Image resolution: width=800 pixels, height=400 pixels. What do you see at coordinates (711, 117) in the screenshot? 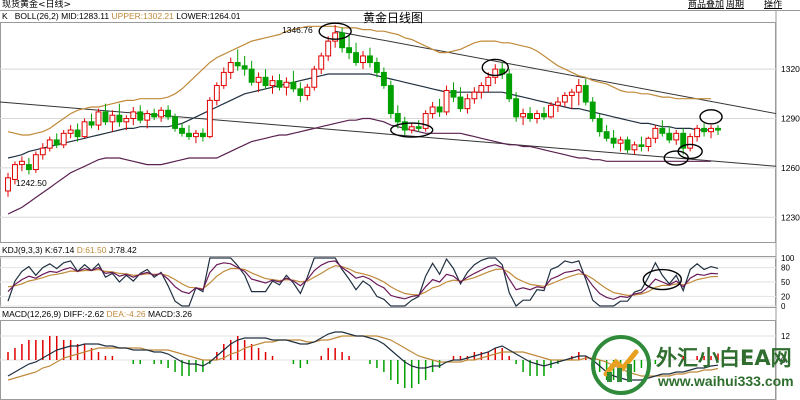
I see `annotation-ellipse` at bounding box center [711, 117].